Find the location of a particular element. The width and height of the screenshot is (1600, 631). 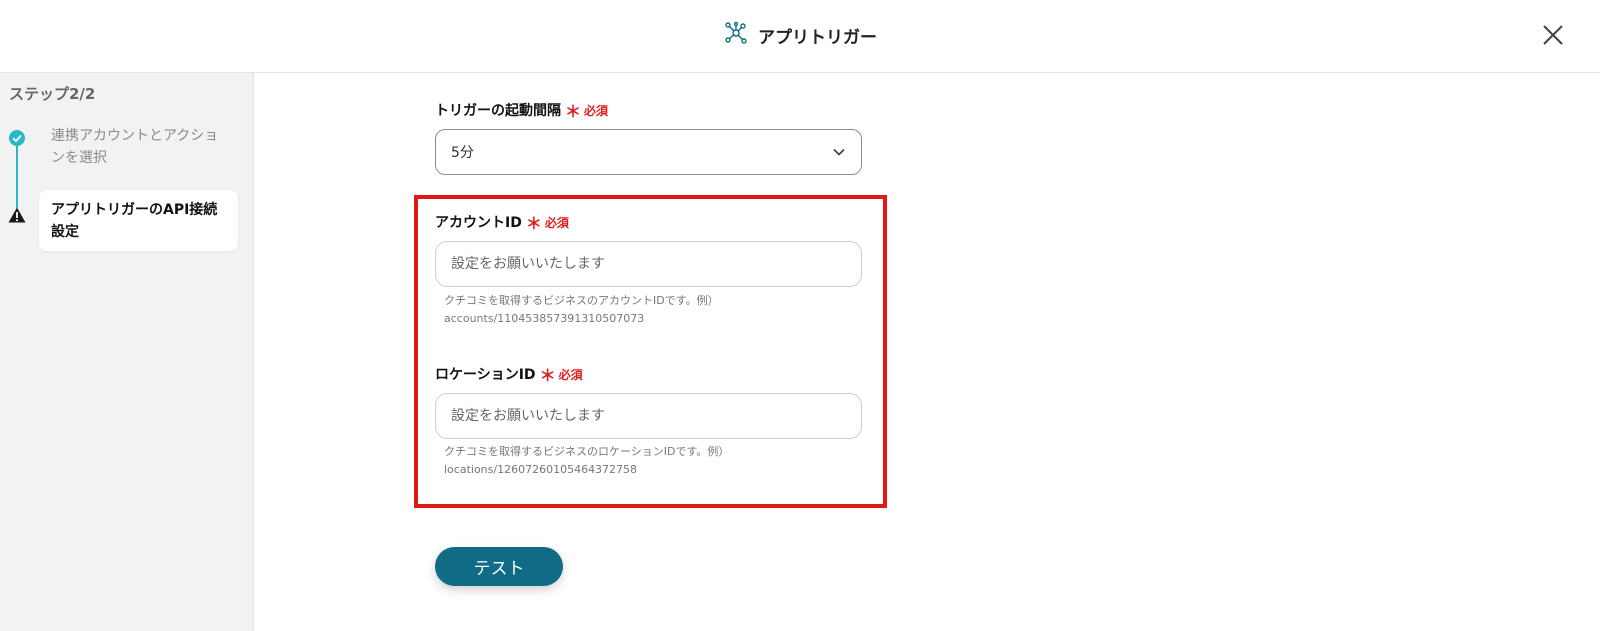

step-heading: ステップ2/2 is located at coordinates (52, 94).